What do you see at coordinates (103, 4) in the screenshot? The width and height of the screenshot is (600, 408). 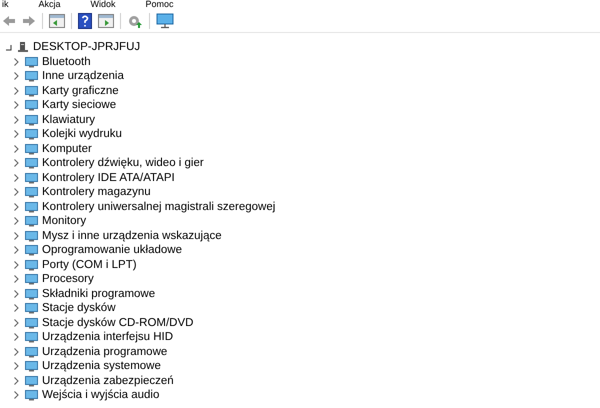 I see `menu-item: Widok` at bounding box center [103, 4].